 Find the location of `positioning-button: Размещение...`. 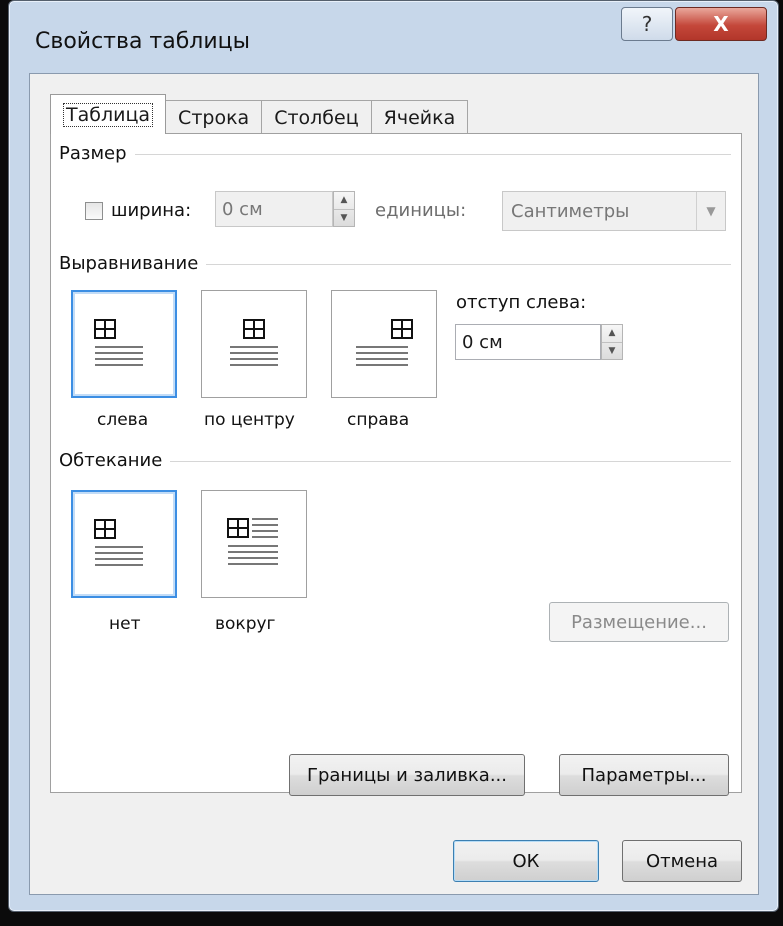

positioning-button: Размещение... is located at coordinates (639, 622).